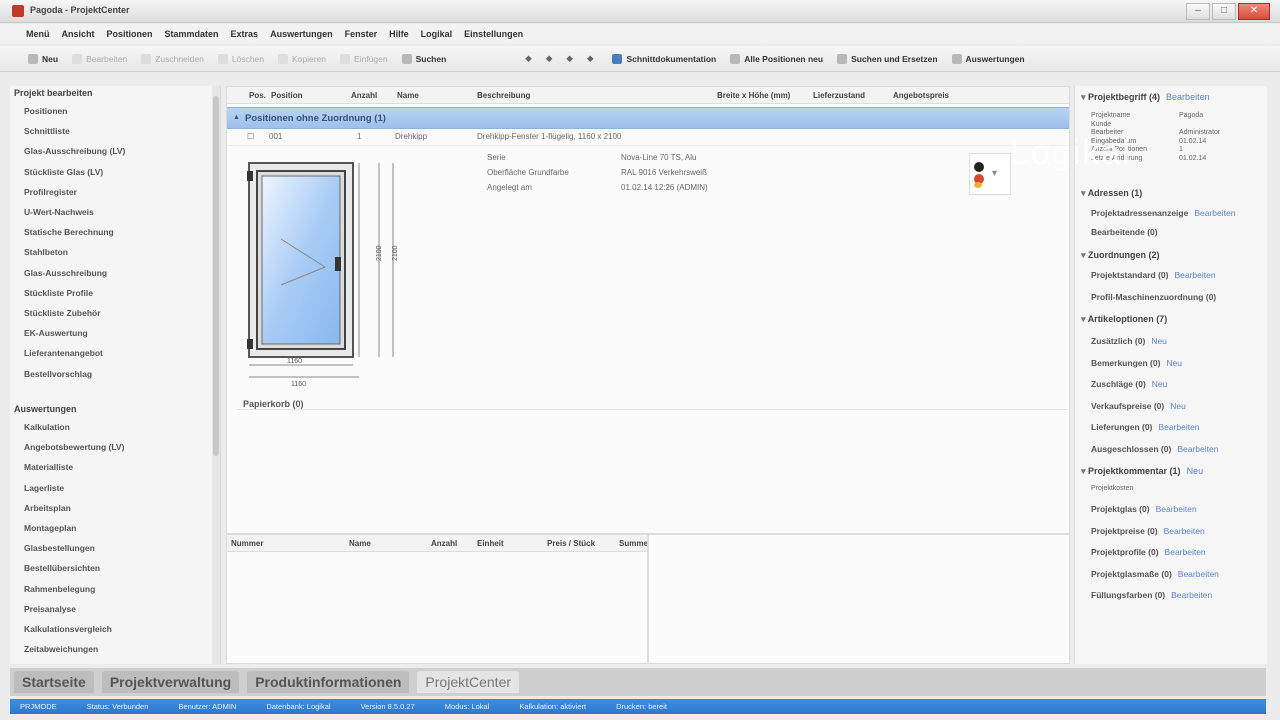 This screenshot has width=1280, height=720. What do you see at coordinates (1144, 509) in the screenshot?
I see `panel-item: Projektglas (0) Bearbeiten` at bounding box center [1144, 509].